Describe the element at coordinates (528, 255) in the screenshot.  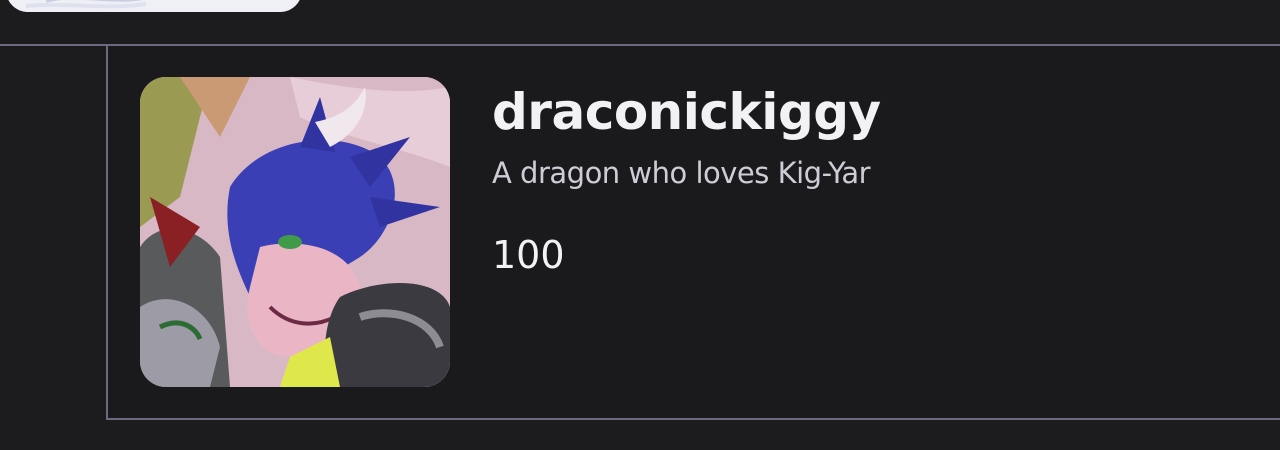
I see `profile-count: 100` at that location.